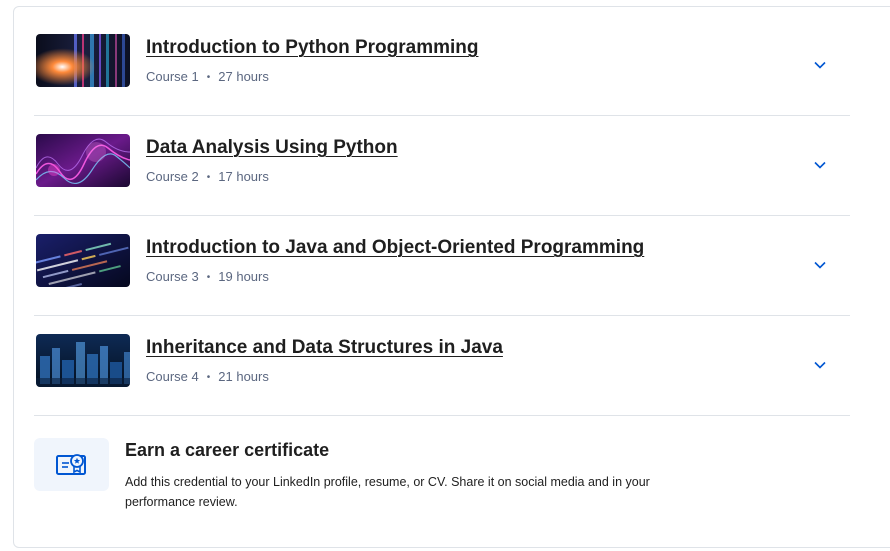 The height and width of the screenshot is (551, 890). What do you see at coordinates (172, 76) in the screenshot?
I see `course-number: Course 1` at bounding box center [172, 76].